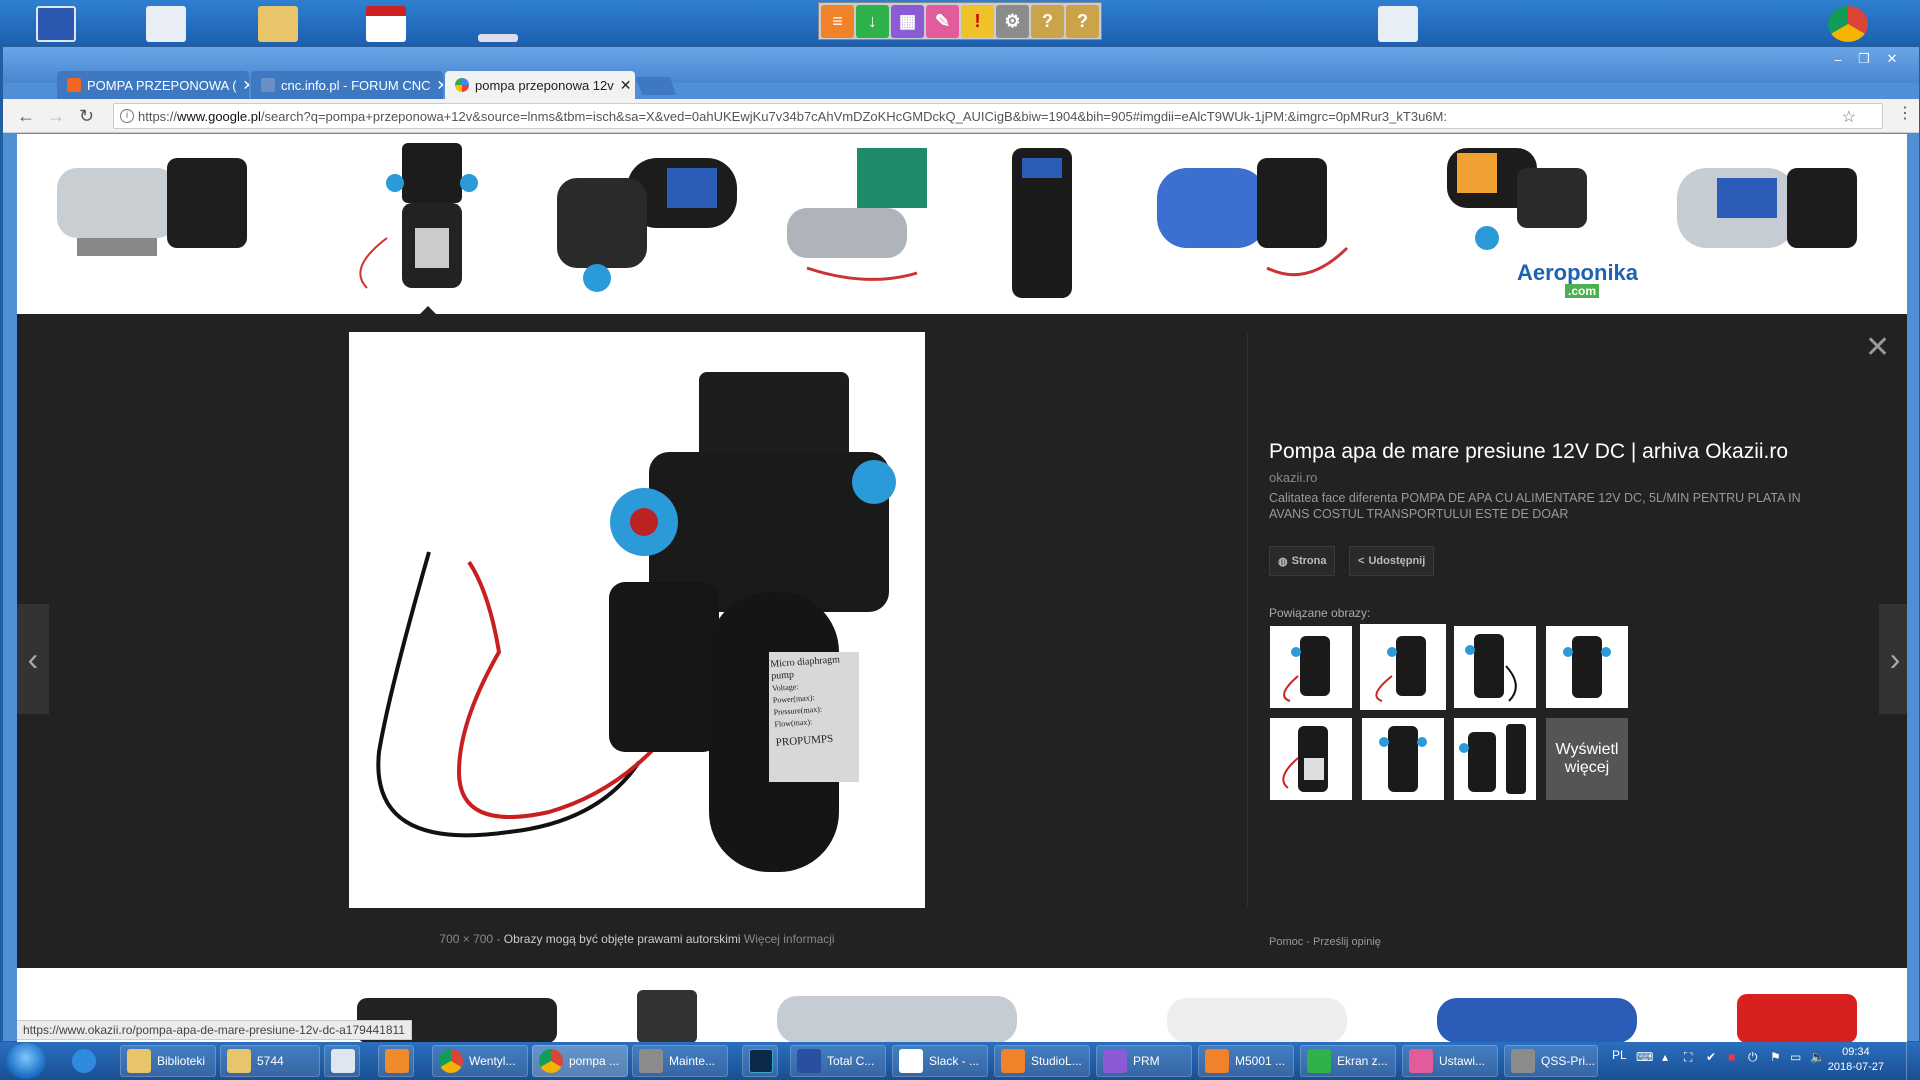 This screenshot has height=1080, width=1920. I want to click on flag-icon: ⚑, so click(1775, 1057).